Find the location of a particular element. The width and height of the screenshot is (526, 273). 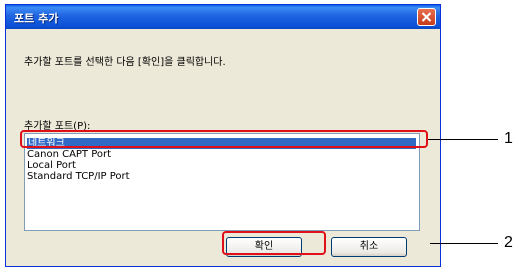

port-list-item-canon-capt: Canon CAPT Port is located at coordinates (69, 154).